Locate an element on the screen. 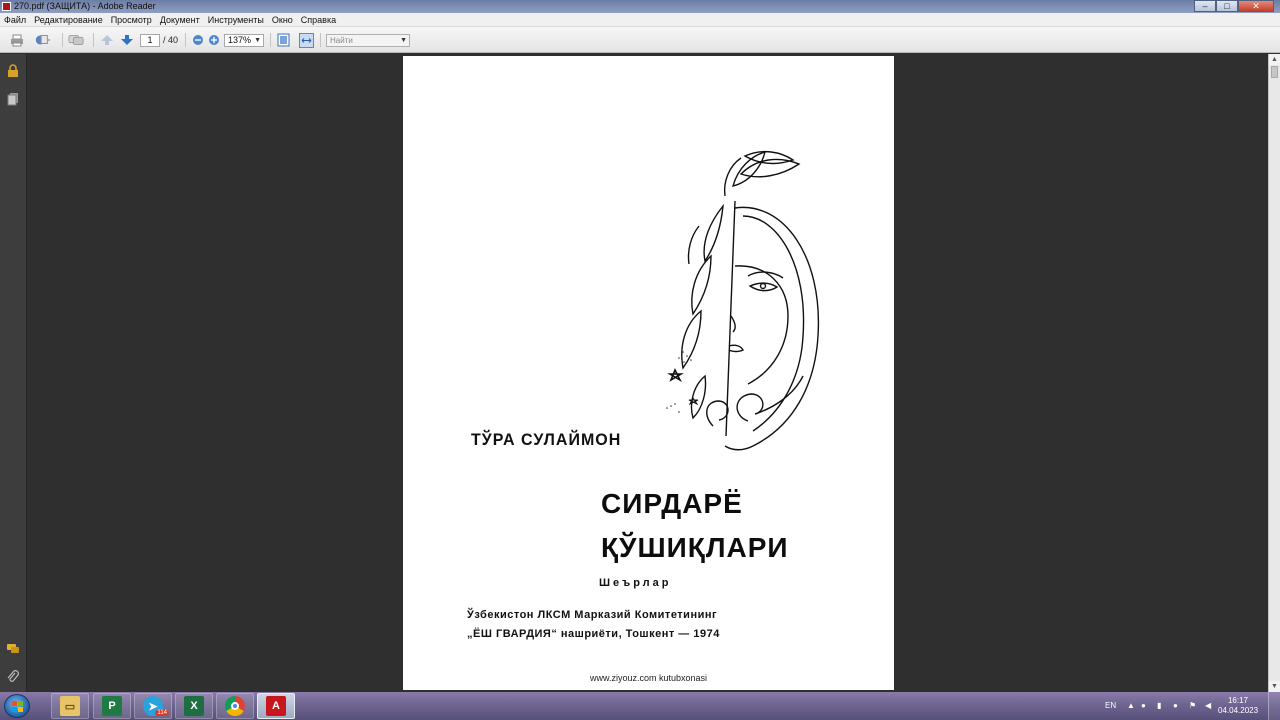 This screenshot has width=1280, height=720. toolbar: 1 / 40 137% ▼ Найти ▼ is located at coordinates (640, 40).